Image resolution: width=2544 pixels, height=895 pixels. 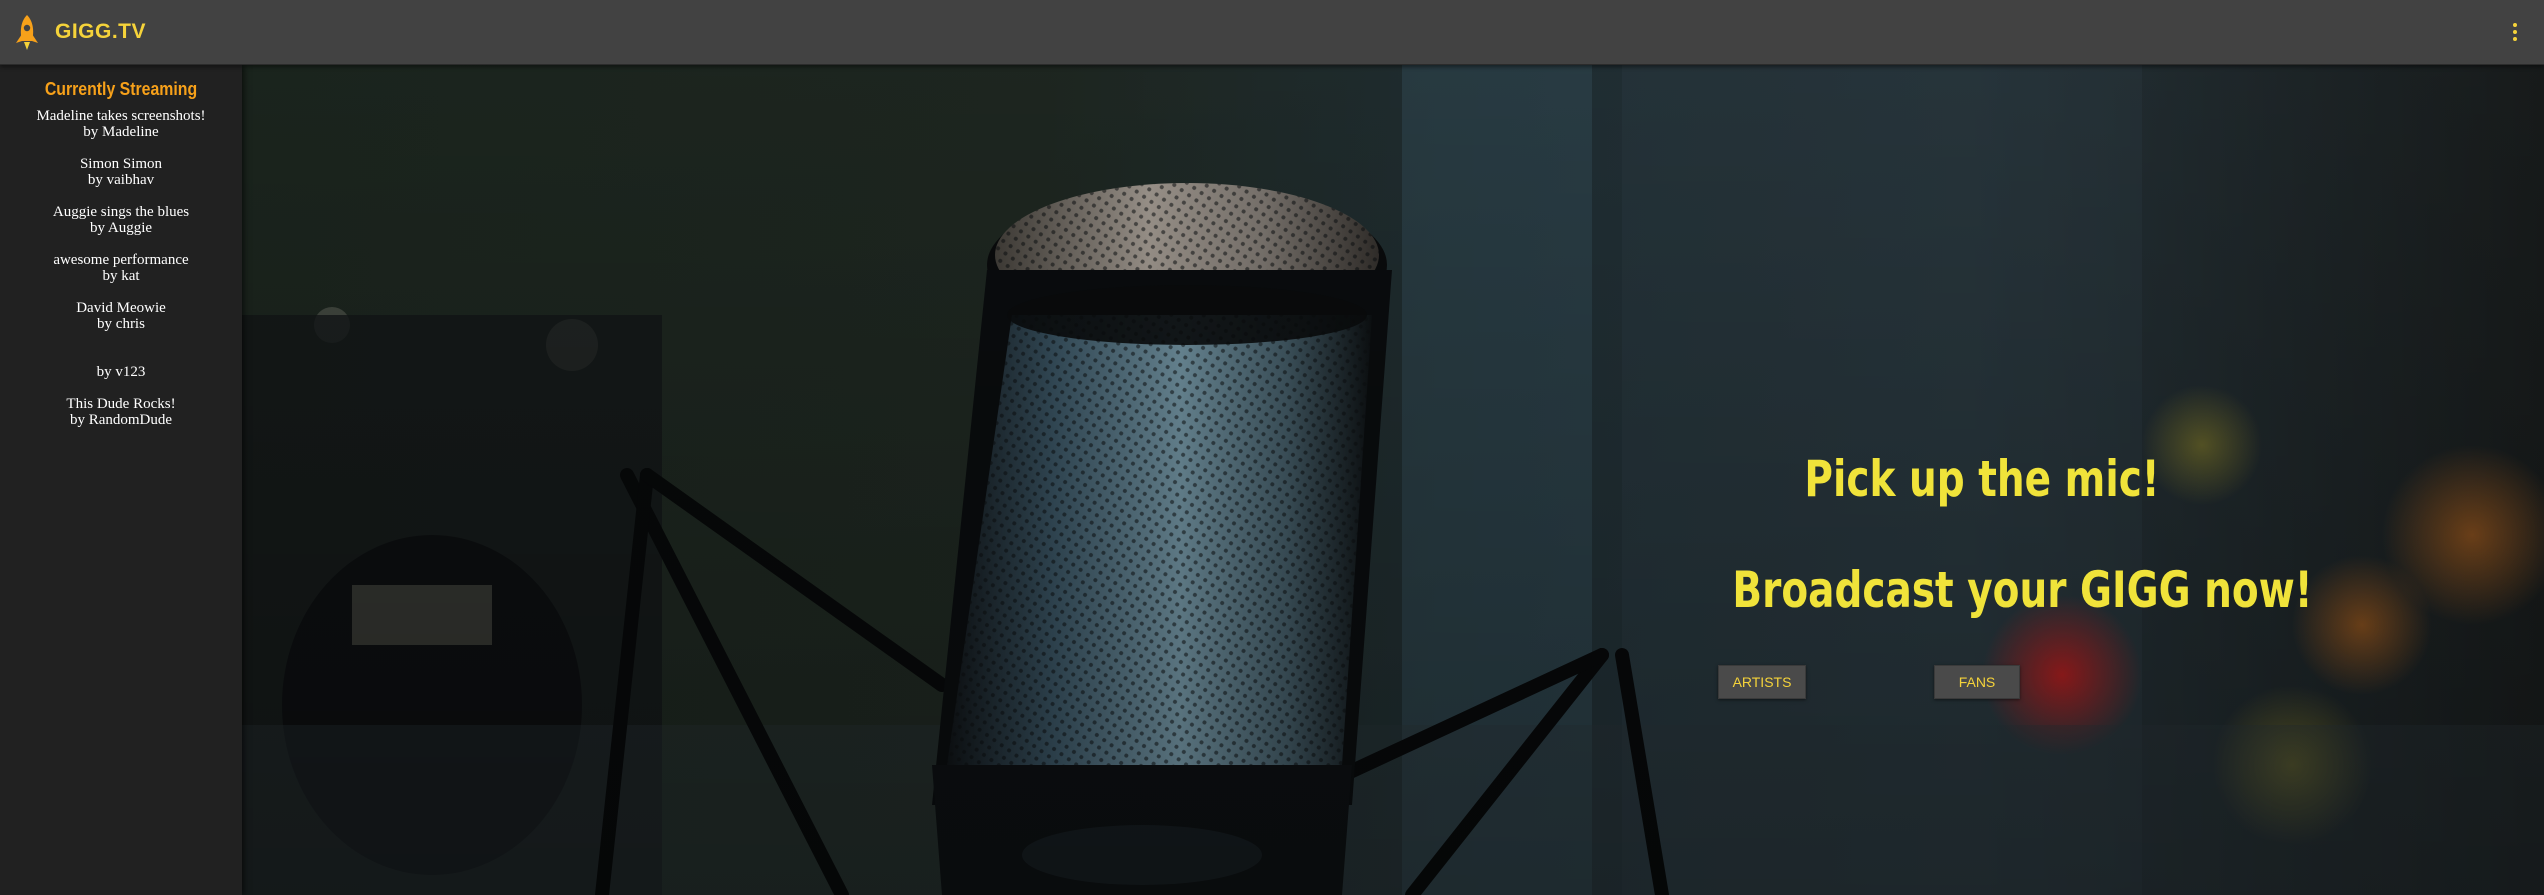 I want to click on artists-button: ARTISTS, so click(x=1762, y=682).